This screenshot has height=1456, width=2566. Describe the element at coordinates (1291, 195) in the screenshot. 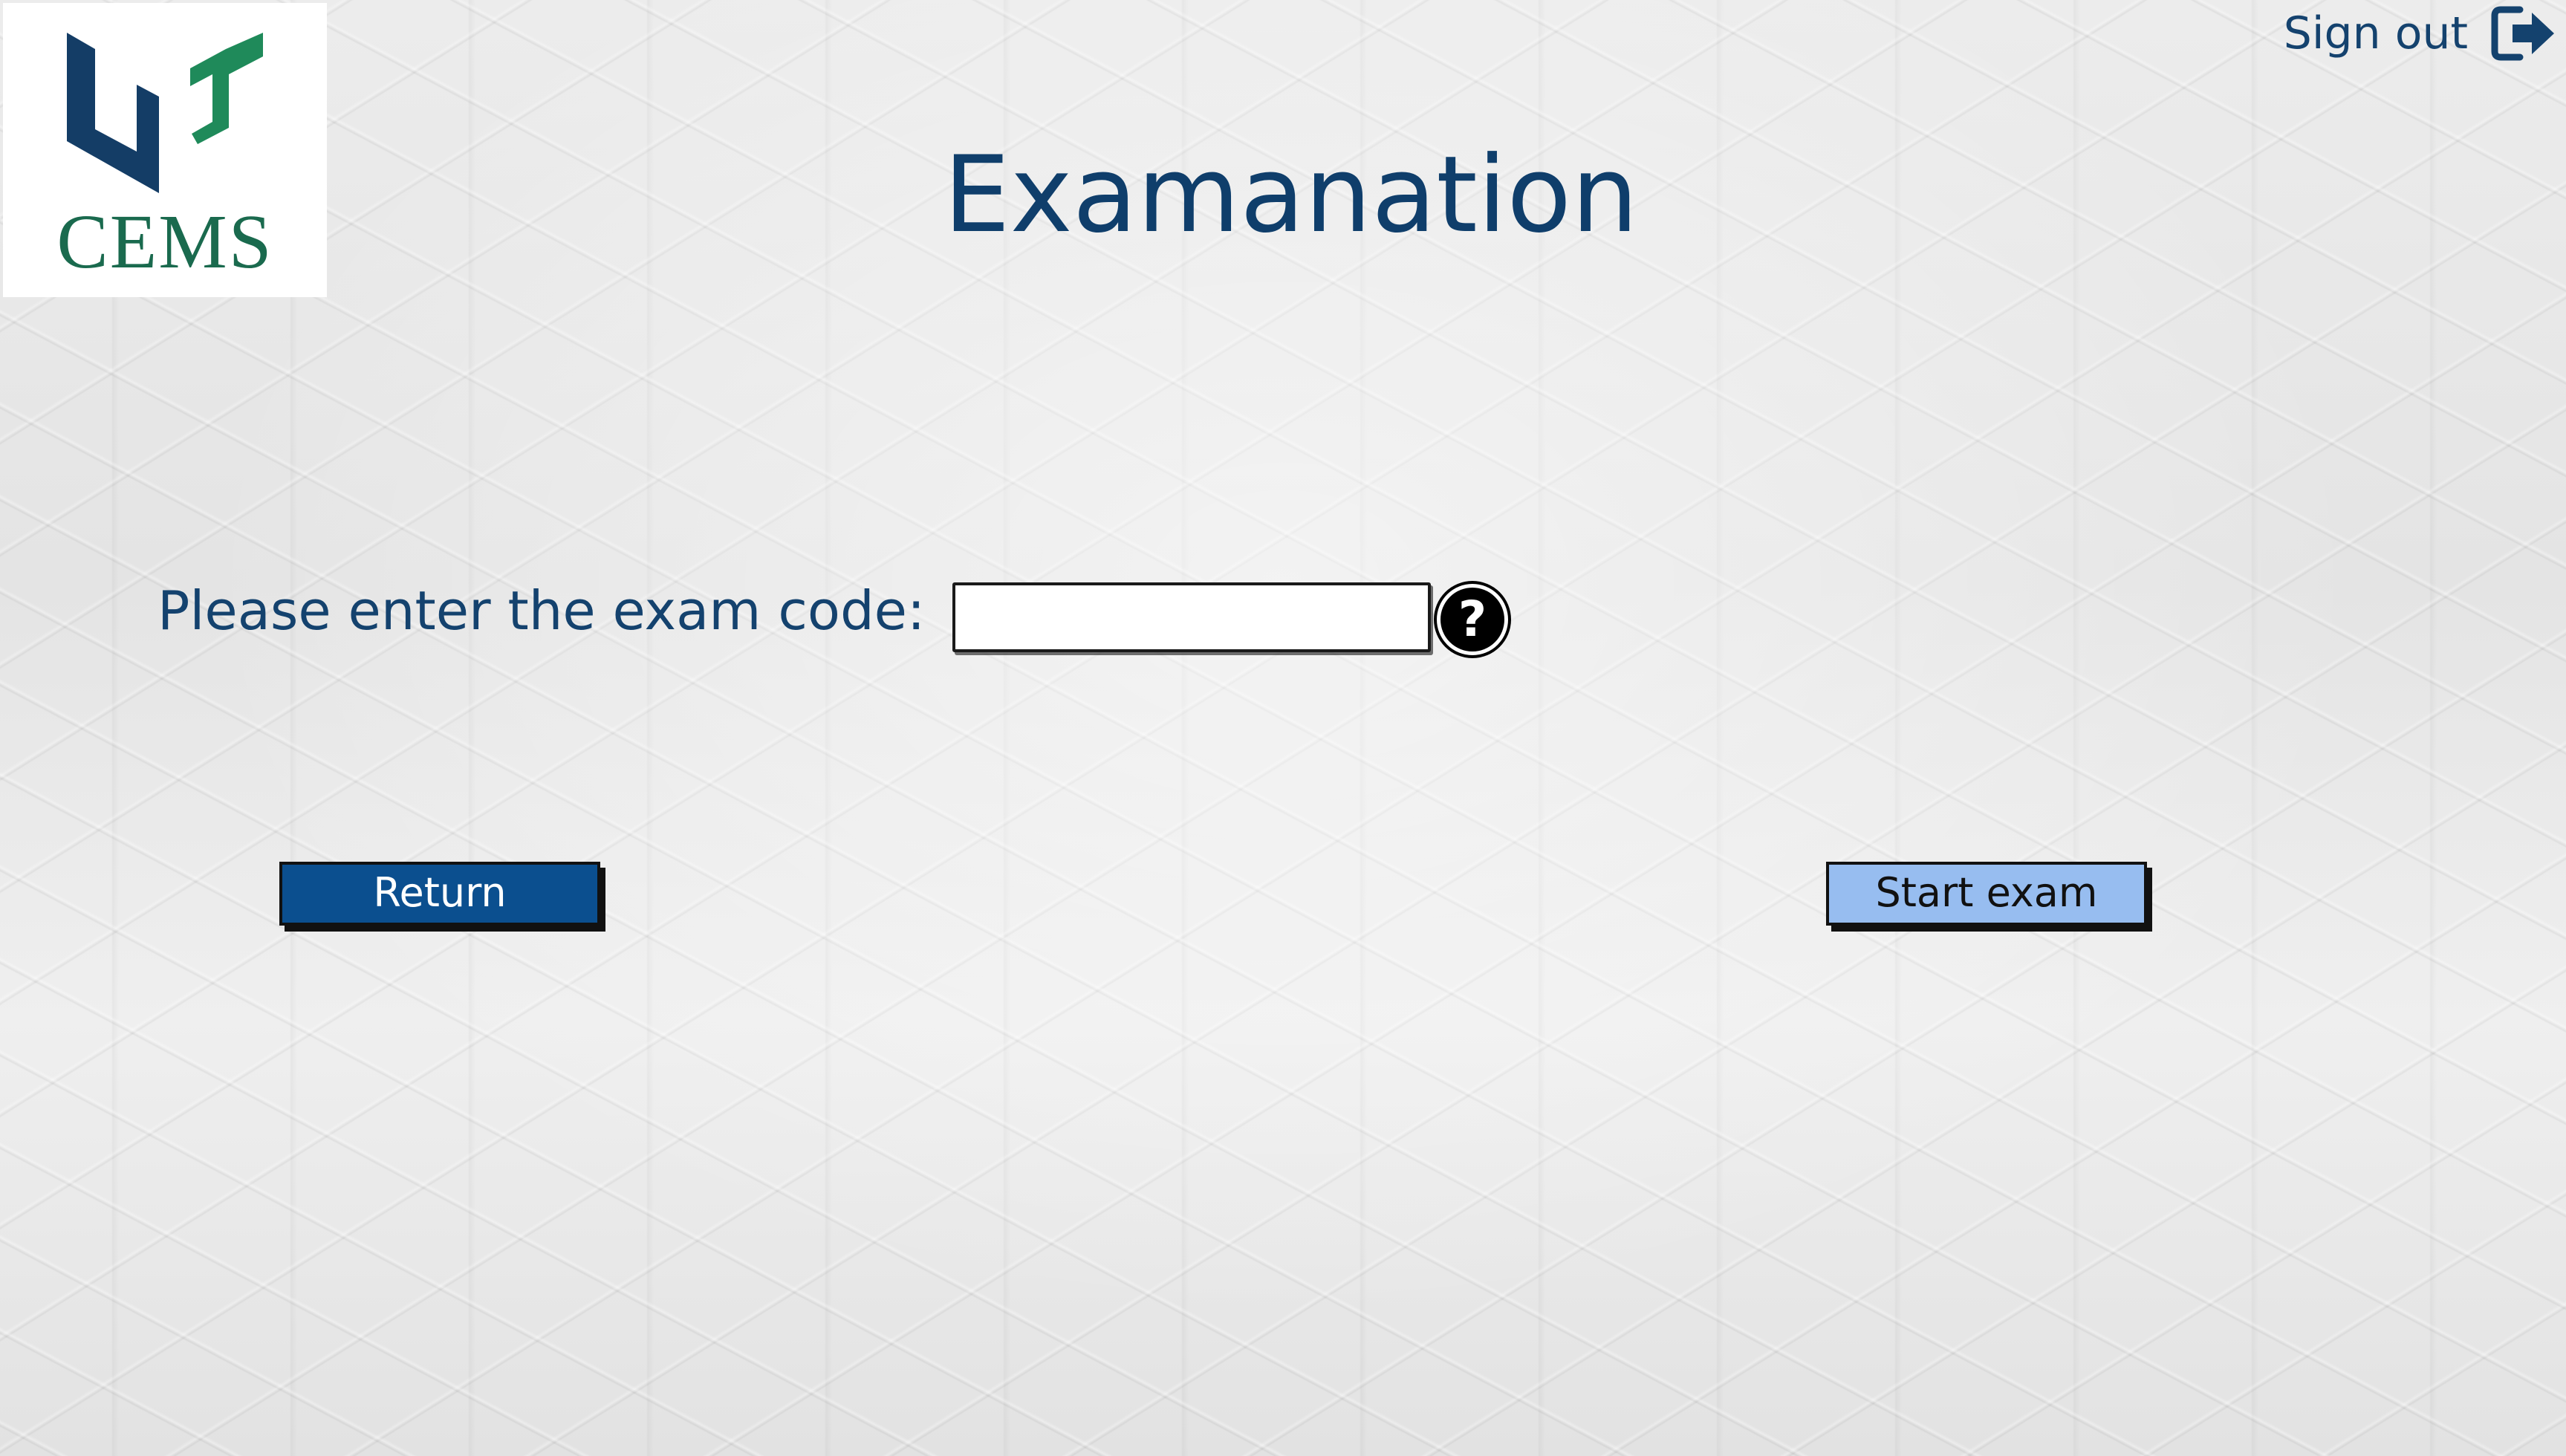

I see `page-title: Examanation` at that location.